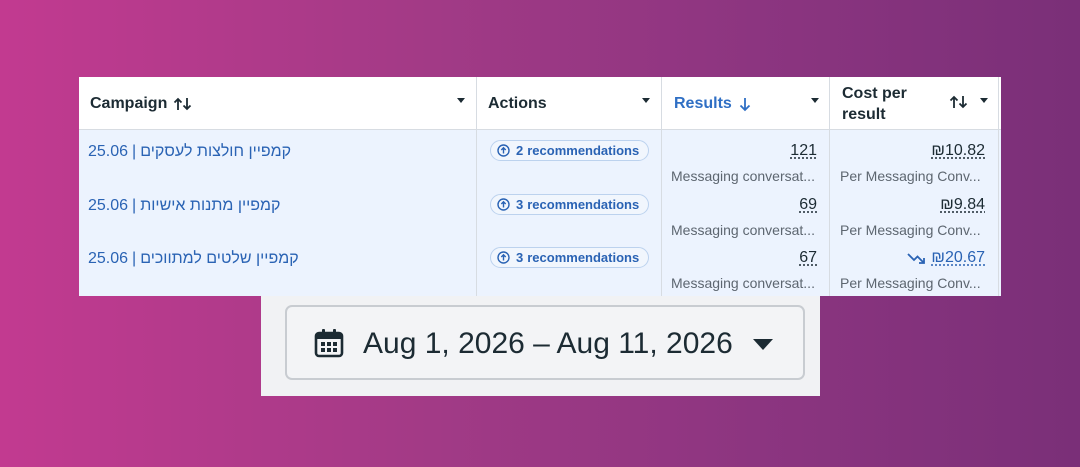 The height and width of the screenshot is (467, 1080). What do you see at coordinates (958, 151) in the screenshot?
I see `cost-per-result-value: ₪10.82` at bounding box center [958, 151].